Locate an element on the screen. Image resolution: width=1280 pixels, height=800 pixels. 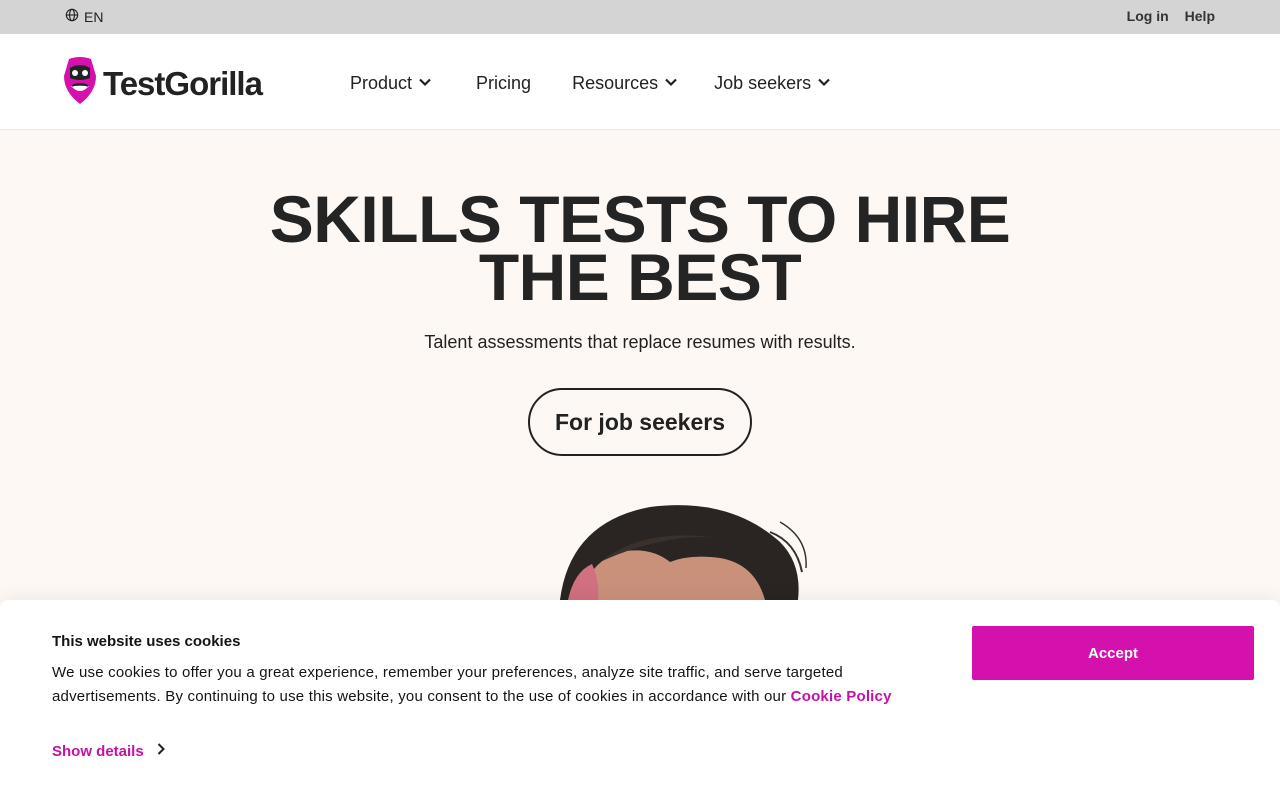
nav-item-job-seekers: Job seekers is located at coordinates (772, 83).